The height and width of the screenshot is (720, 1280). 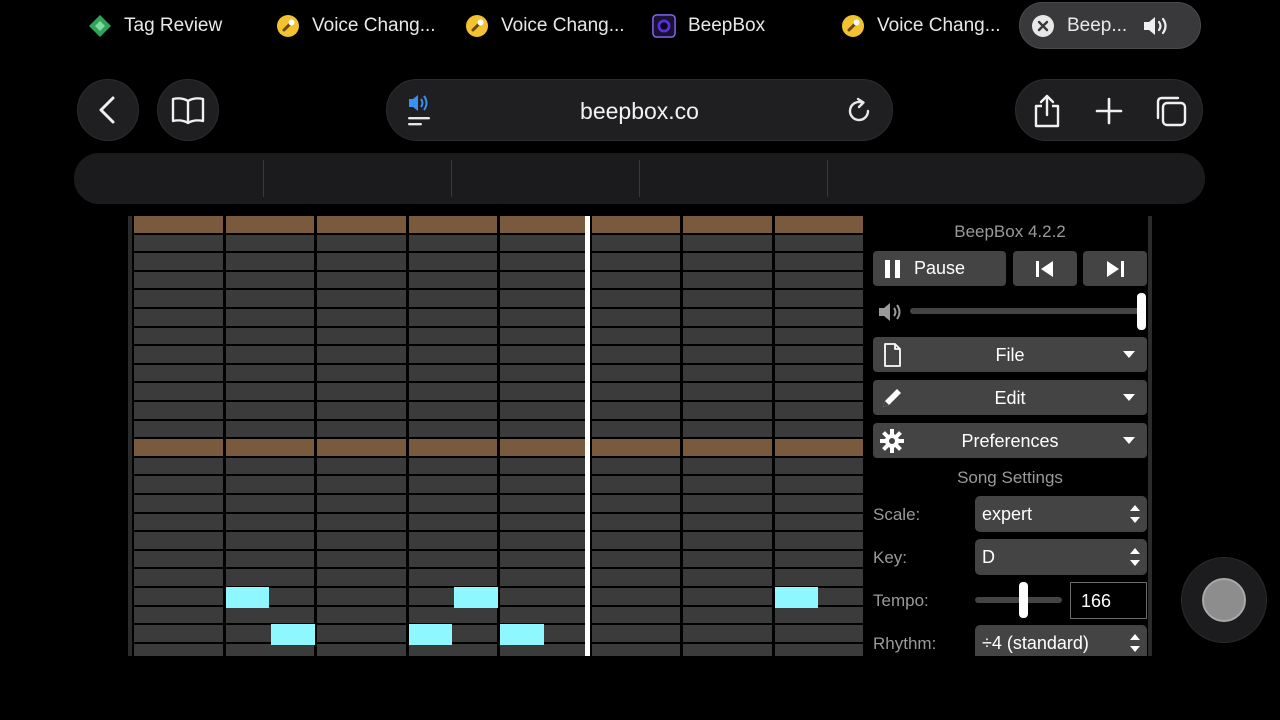 I want to click on assistive-touch-button, so click(x=1224, y=600).